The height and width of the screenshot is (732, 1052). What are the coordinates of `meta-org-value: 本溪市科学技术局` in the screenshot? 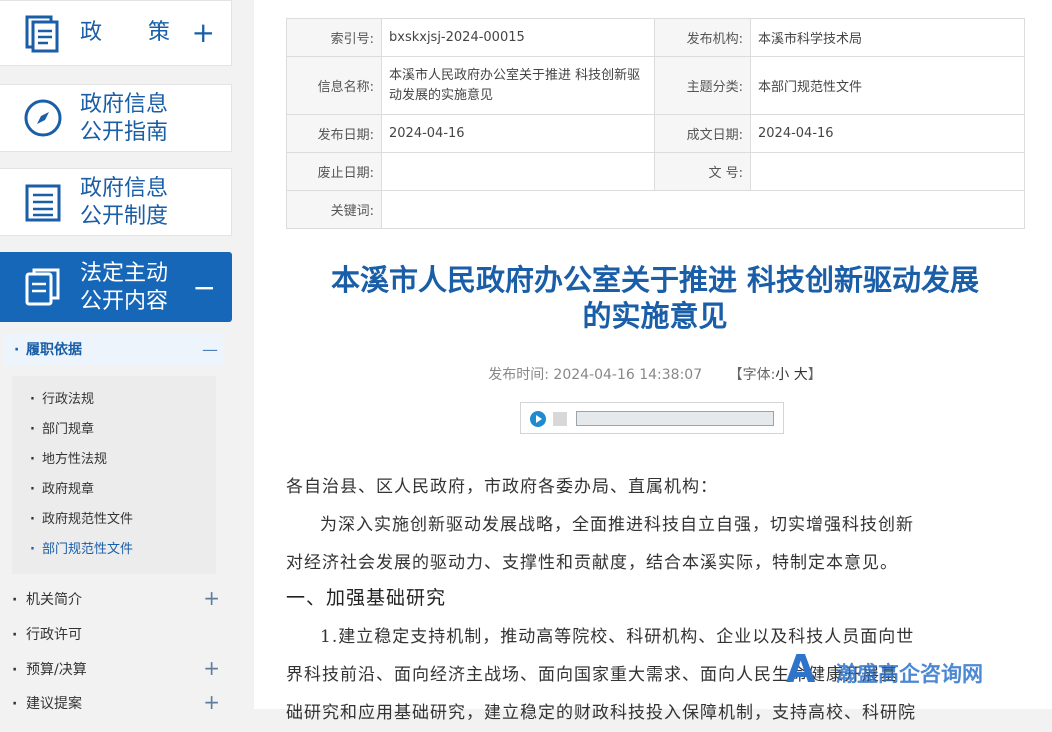 It's located at (887, 37).